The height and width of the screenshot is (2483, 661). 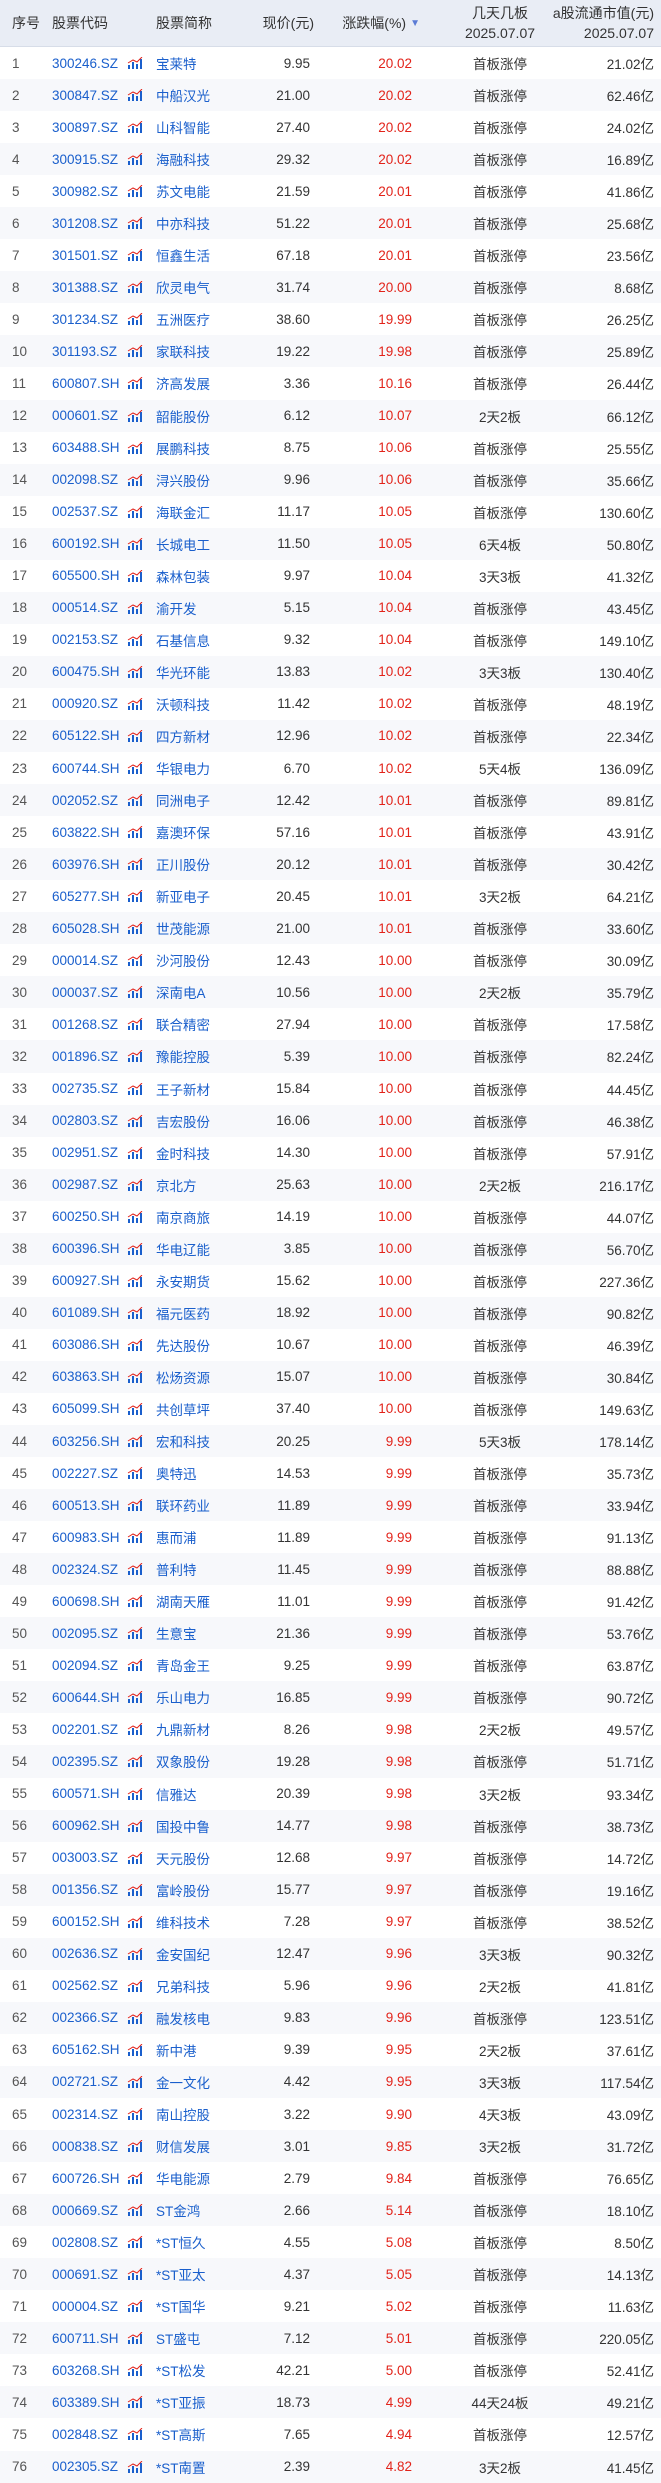 What do you see at coordinates (206, 1569) in the screenshot?
I see `stock-name-link: 普利特` at bounding box center [206, 1569].